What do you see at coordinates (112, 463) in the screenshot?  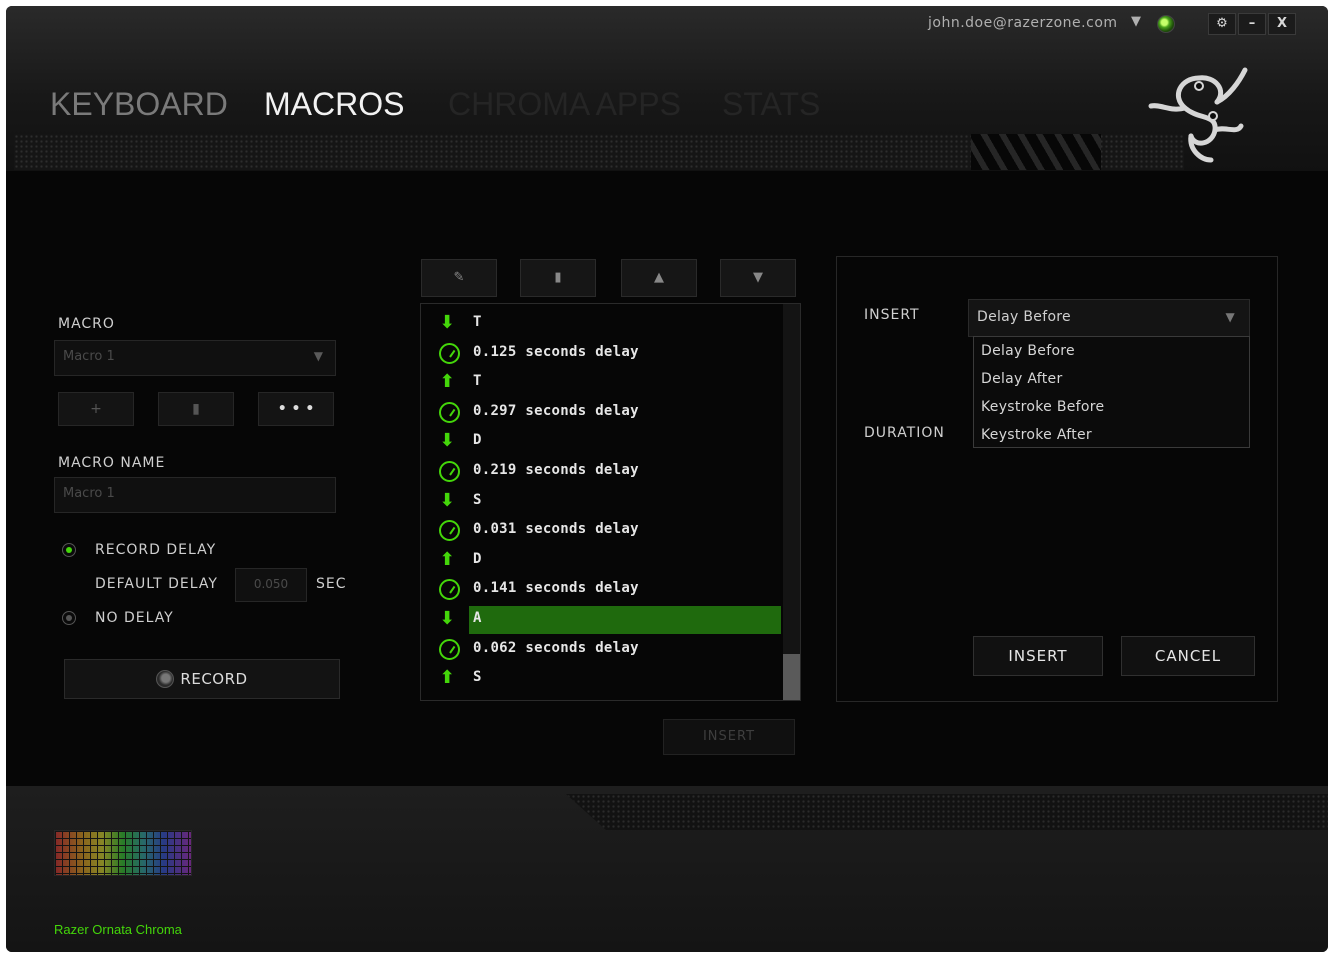 I see `macro-name-label: MACRO NAME` at bounding box center [112, 463].